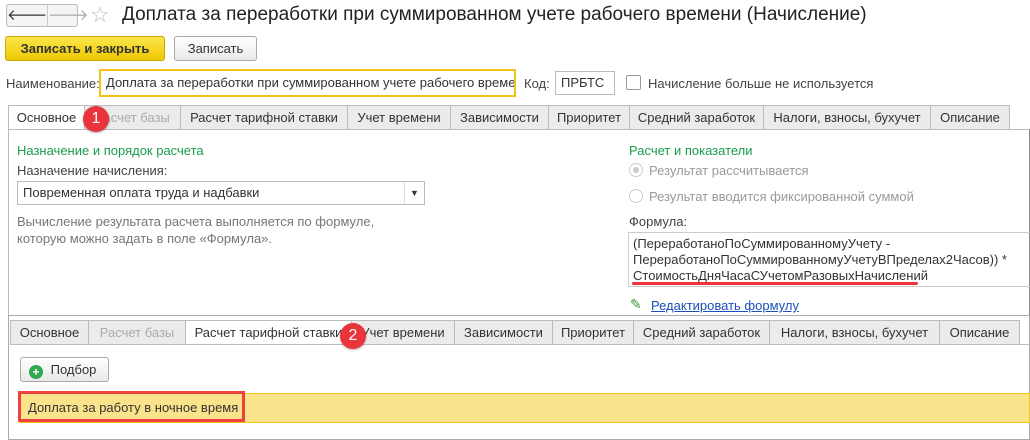 Image resolution: width=1030 pixels, height=440 pixels. What do you see at coordinates (762, 243) in the screenshot?
I see `formula-line: (ПереработаноПоСуммированномуУчету -` at bounding box center [762, 243].